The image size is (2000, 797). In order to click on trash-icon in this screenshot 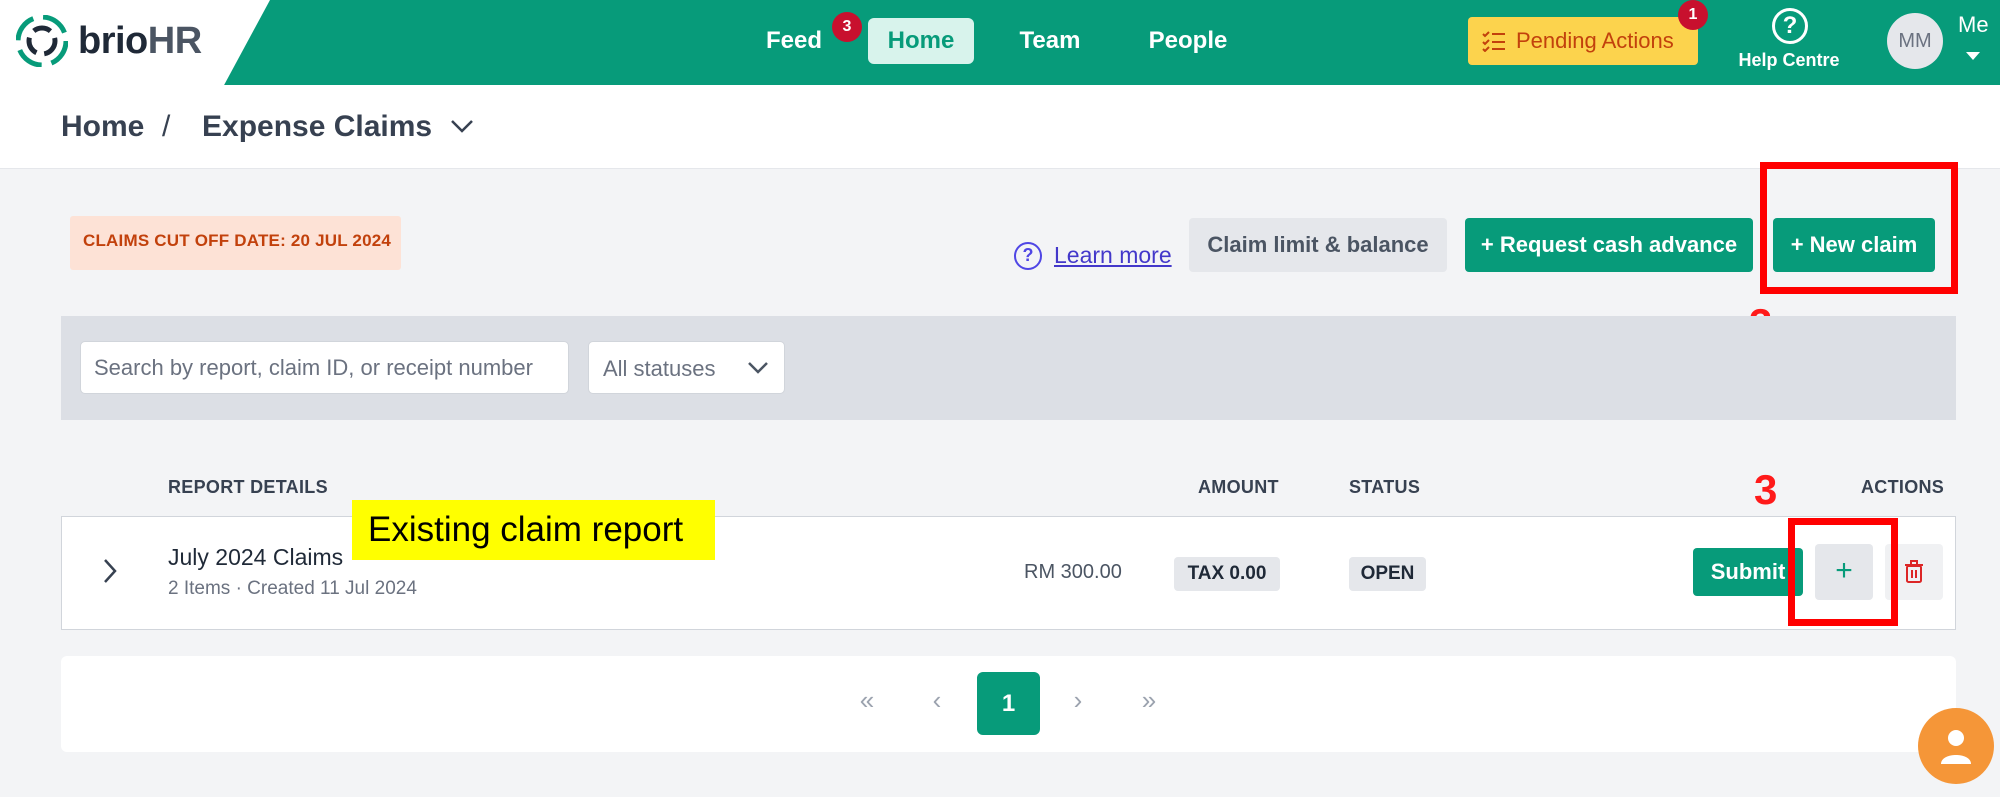, I will do `click(1914, 571)`.